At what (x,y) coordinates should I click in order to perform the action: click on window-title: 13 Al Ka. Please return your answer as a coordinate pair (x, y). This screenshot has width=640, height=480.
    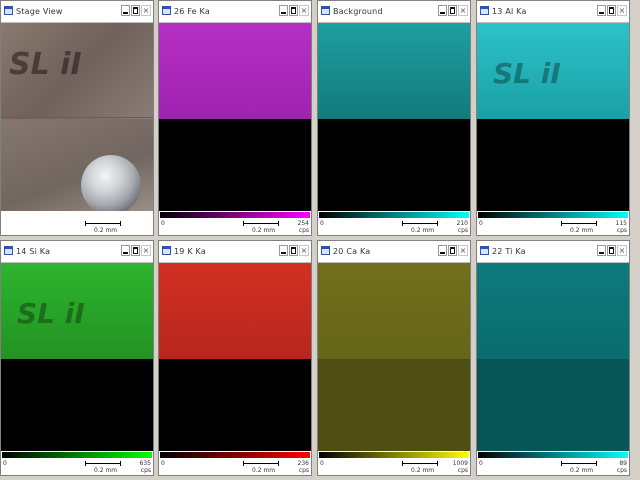
    Looking at the image, I should click on (509, 11).